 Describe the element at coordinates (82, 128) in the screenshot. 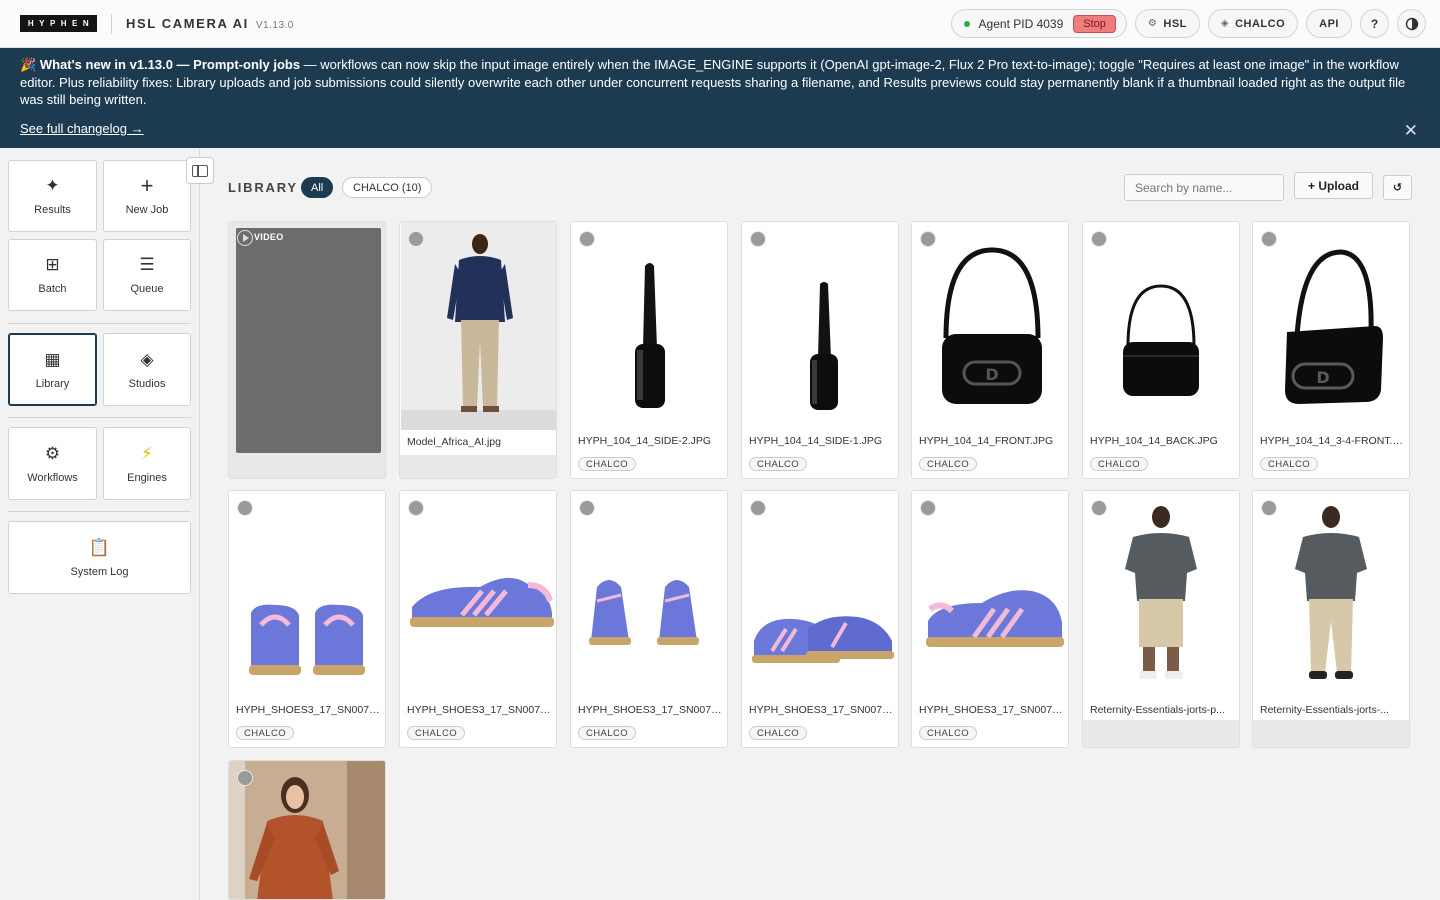

I see `changelog-link: See full changelog →` at that location.